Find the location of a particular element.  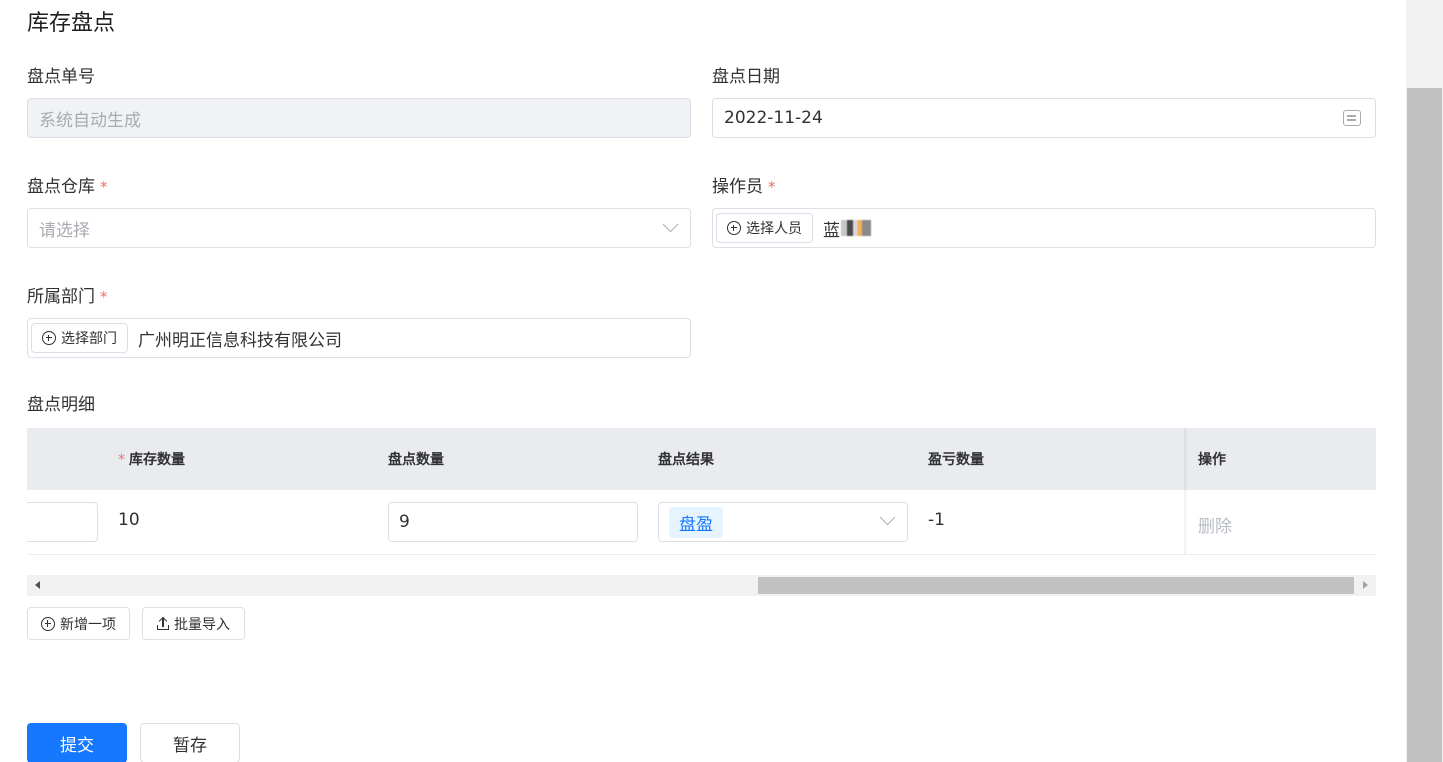

order-no-input: 系统自动生成 is located at coordinates (359, 118).